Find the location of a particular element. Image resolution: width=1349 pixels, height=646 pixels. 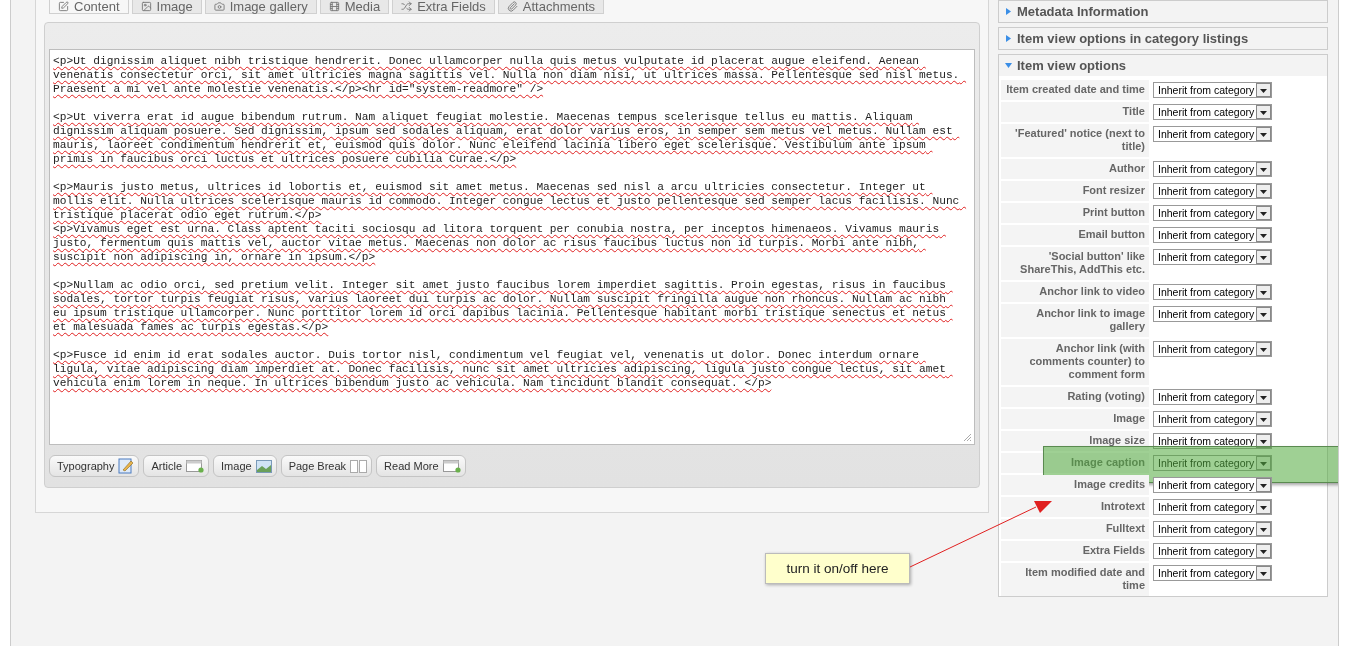

caret-down-icon is located at coordinates (1008, 65).